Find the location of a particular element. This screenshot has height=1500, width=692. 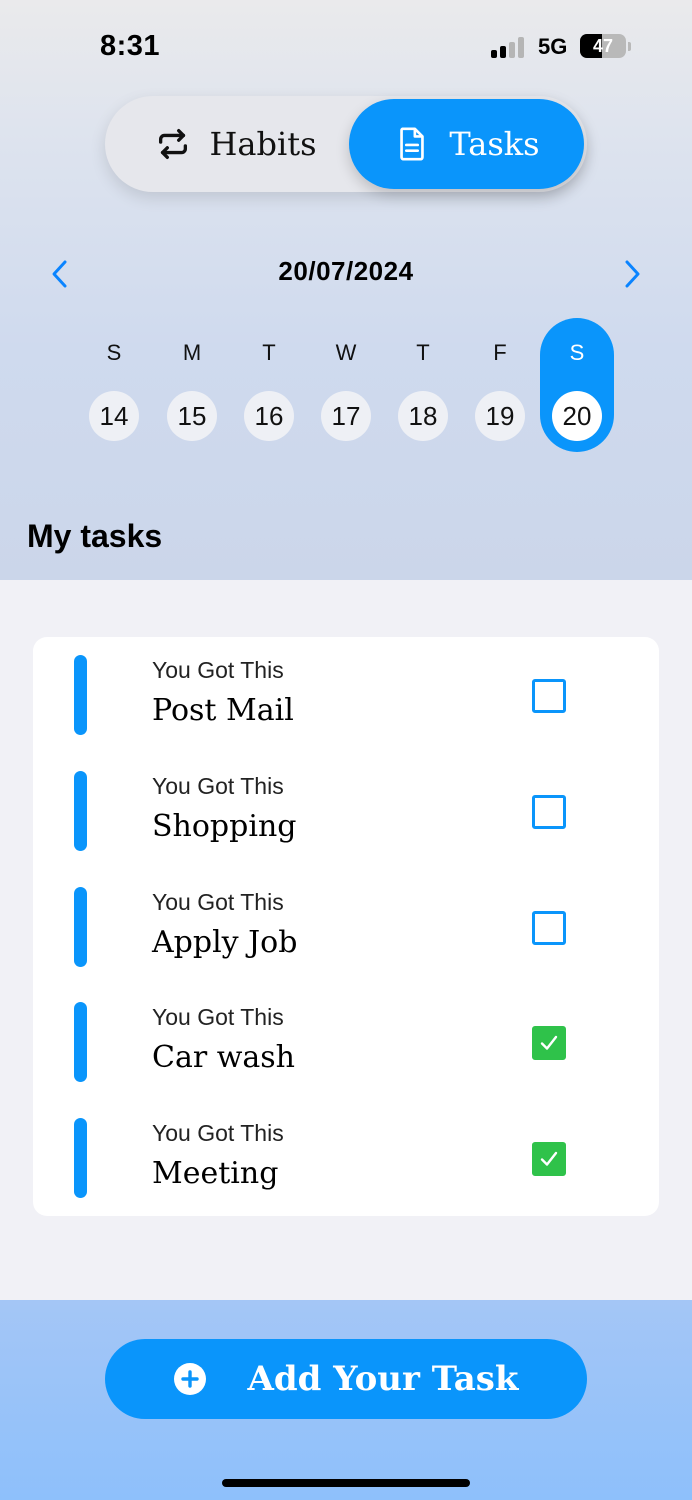

chevron-right-icon is located at coordinates (632, 274).